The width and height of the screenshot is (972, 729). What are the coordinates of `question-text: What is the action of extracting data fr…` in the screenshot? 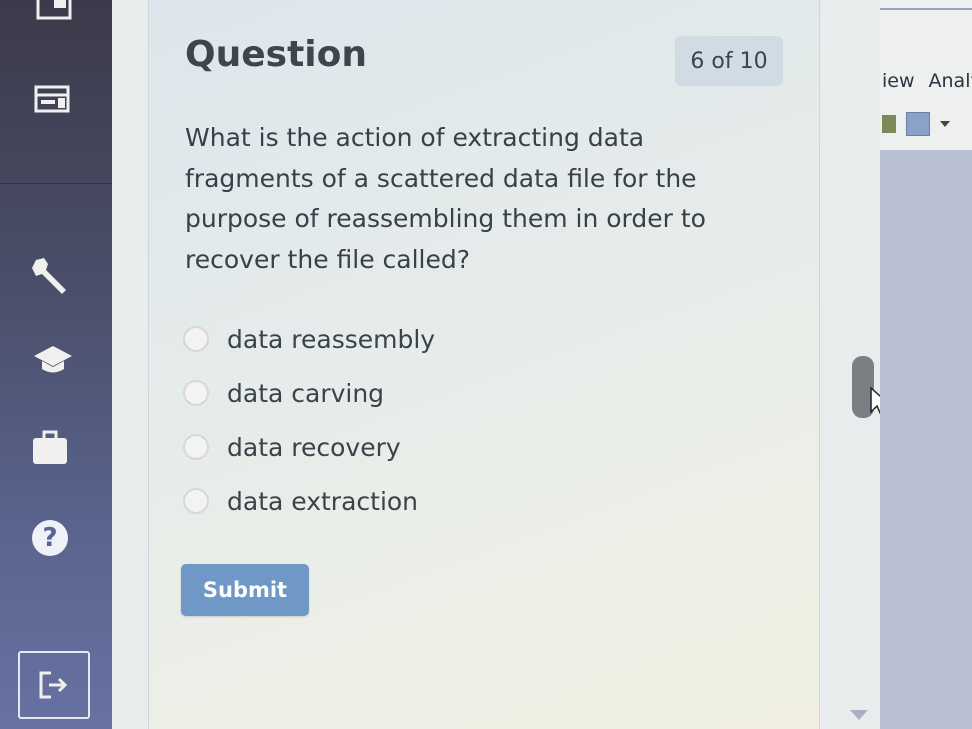 It's located at (445, 198).